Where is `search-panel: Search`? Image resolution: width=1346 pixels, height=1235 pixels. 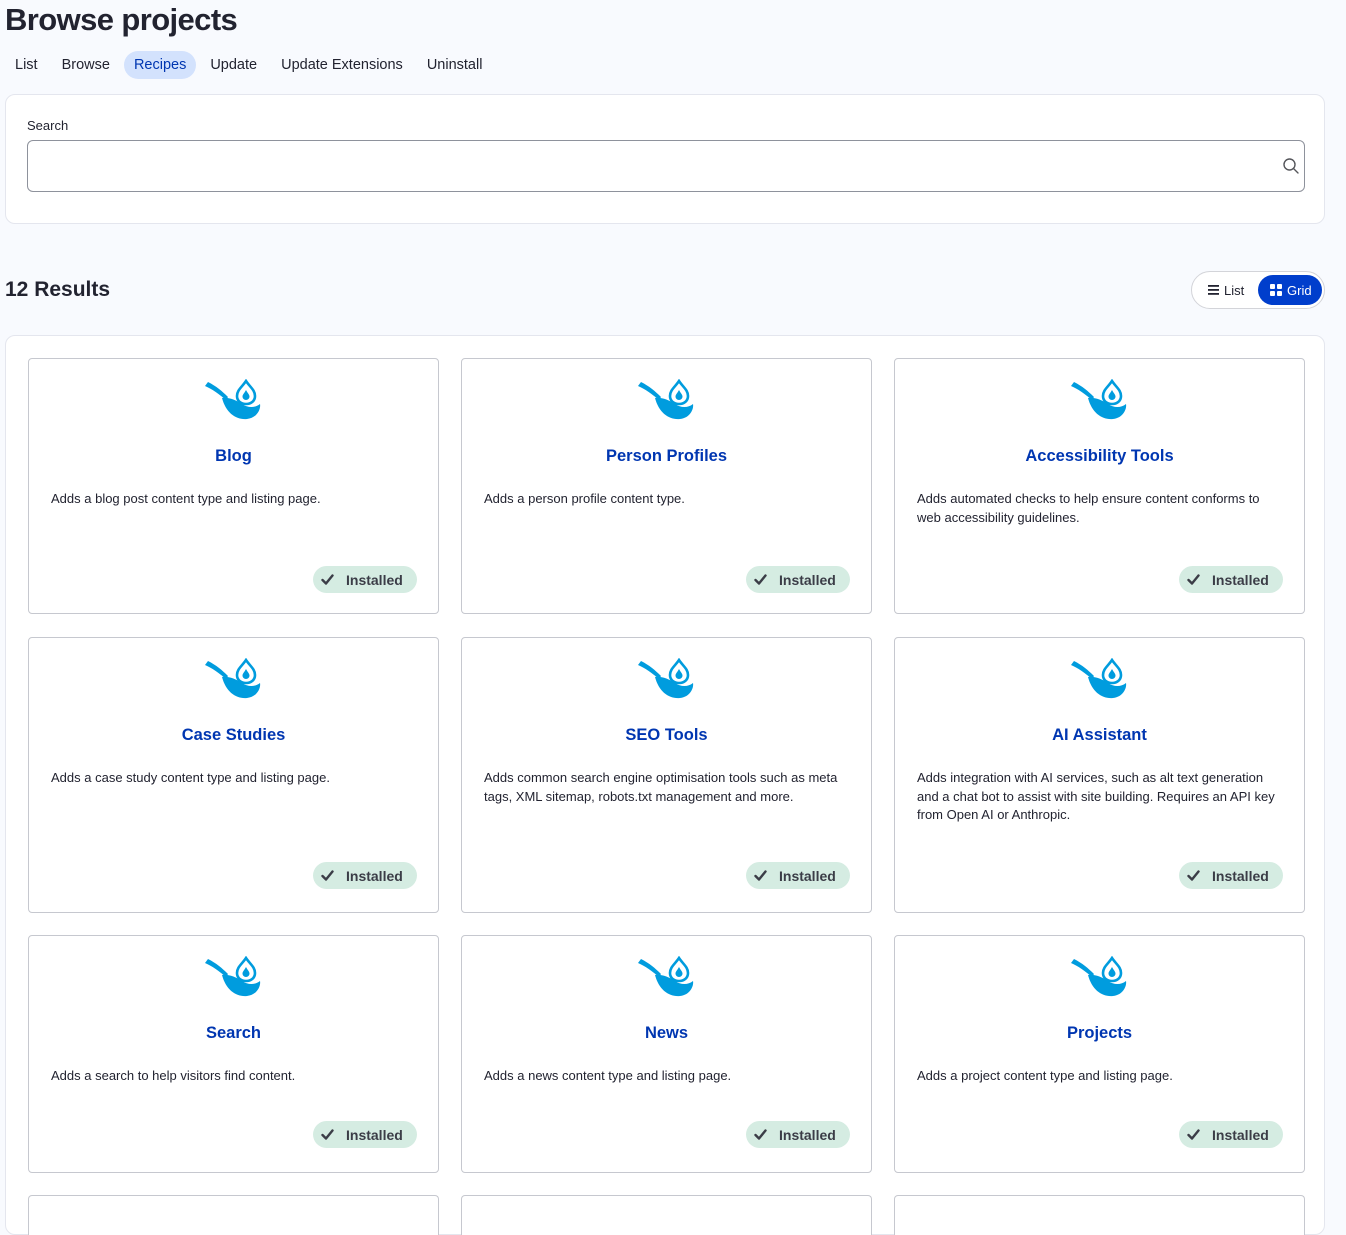 search-panel: Search is located at coordinates (665, 159).